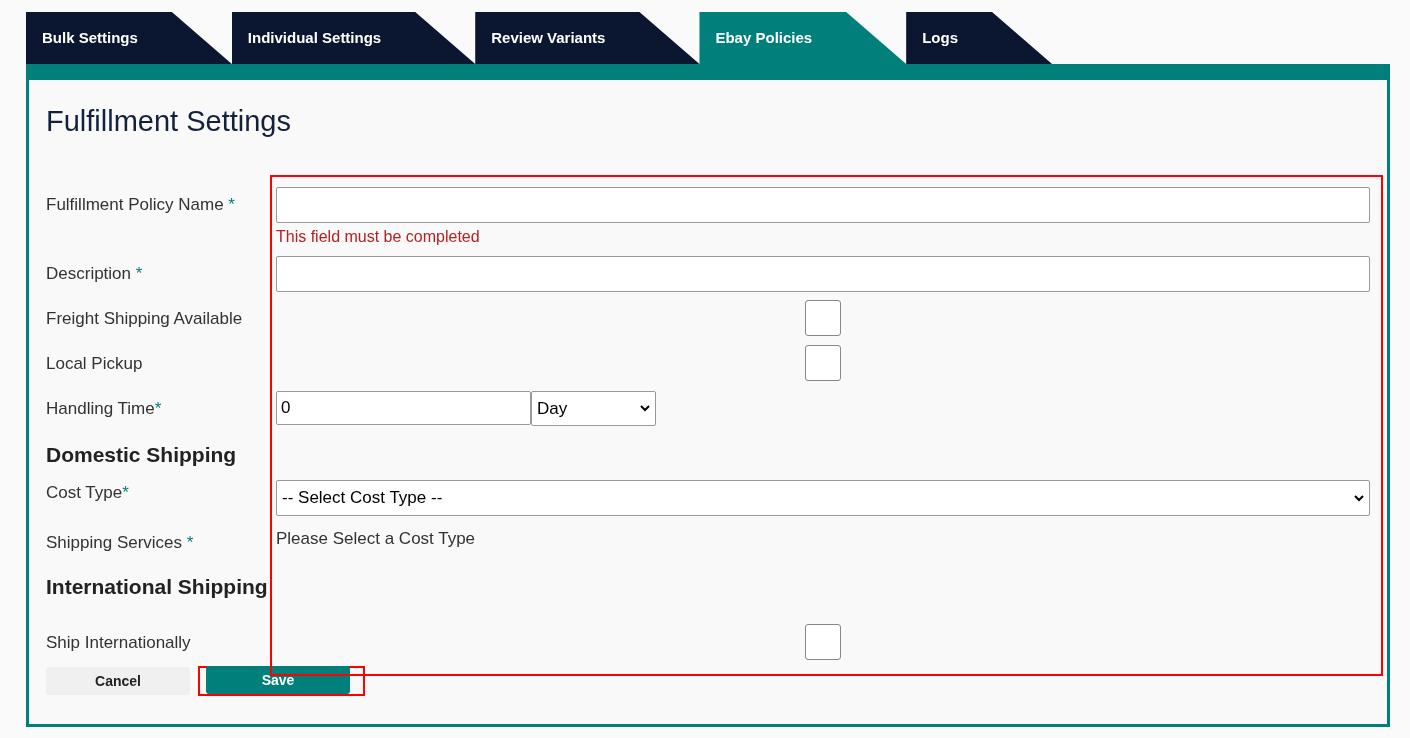 Image resolution: width=1410 pixels, height=738 pixels. Describe the element at coordinates (587, 38) in the screenshot. I see `tab: Review Variants` at that location.